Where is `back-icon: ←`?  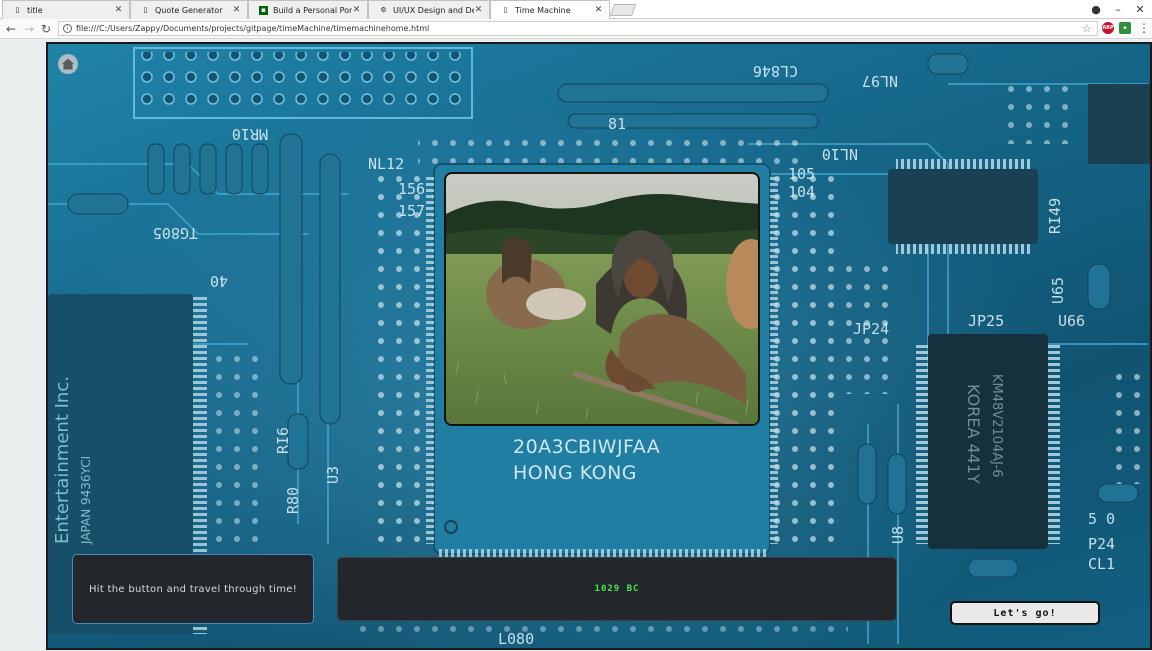
back-icon: ← is located at coordinates (11, 29).